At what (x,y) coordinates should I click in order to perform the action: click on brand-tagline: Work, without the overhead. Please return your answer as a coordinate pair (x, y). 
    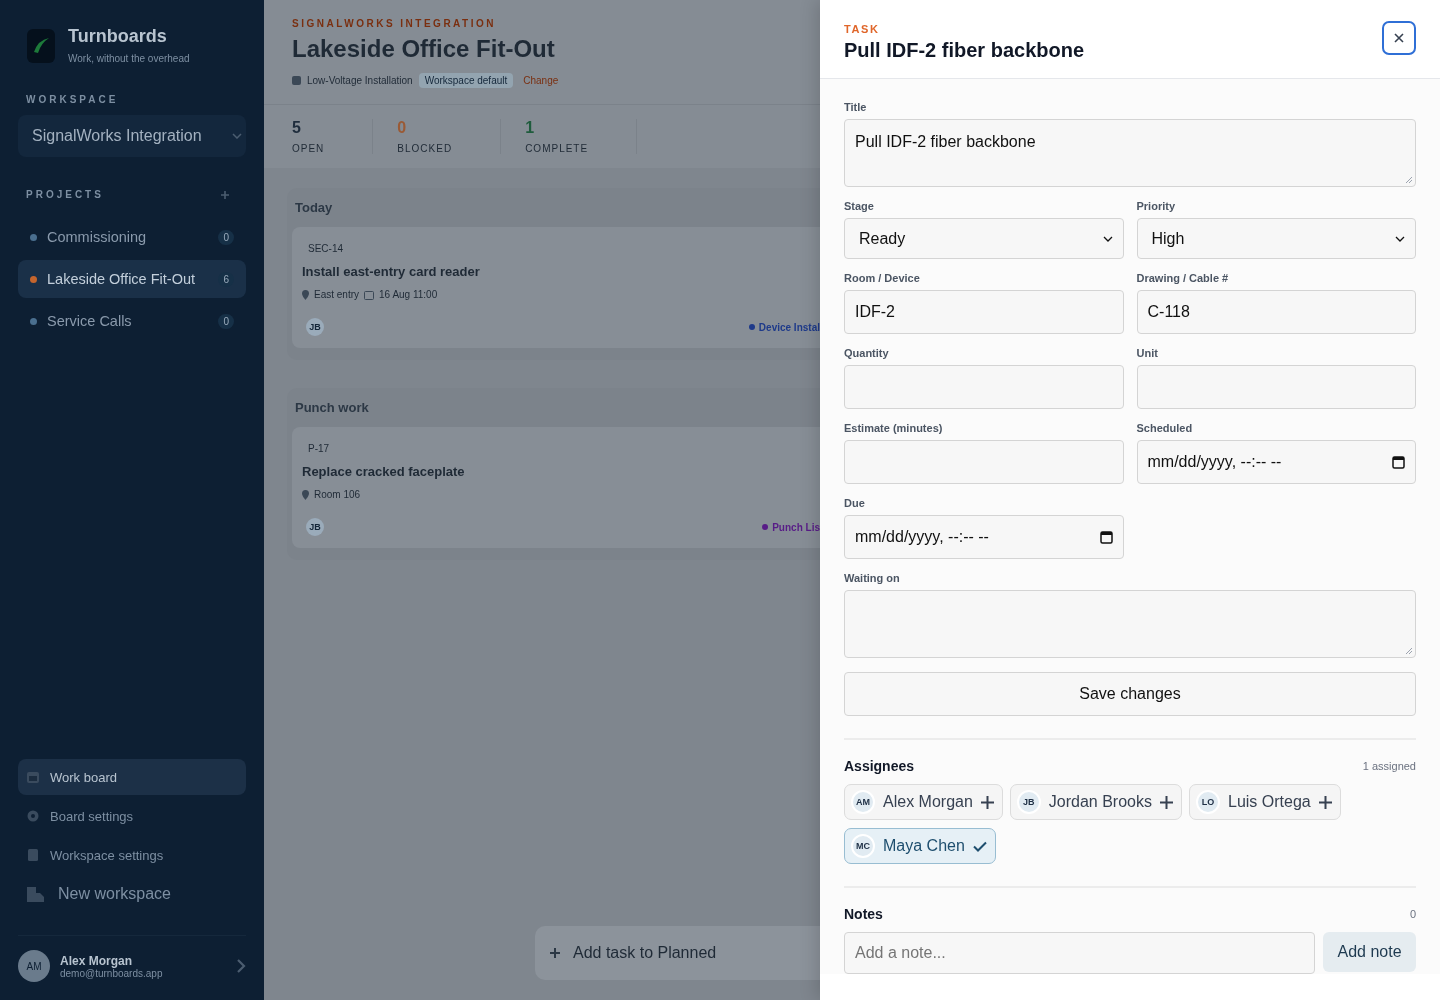
    Looking at the image, I should click on (129, 58).